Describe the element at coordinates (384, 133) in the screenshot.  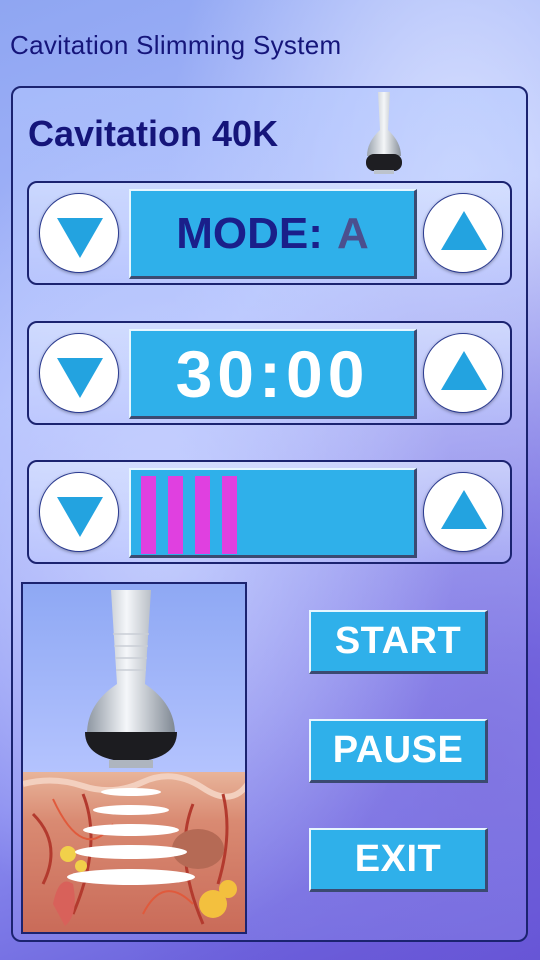
I see `cavitation-probe-thumbnail` at that location.